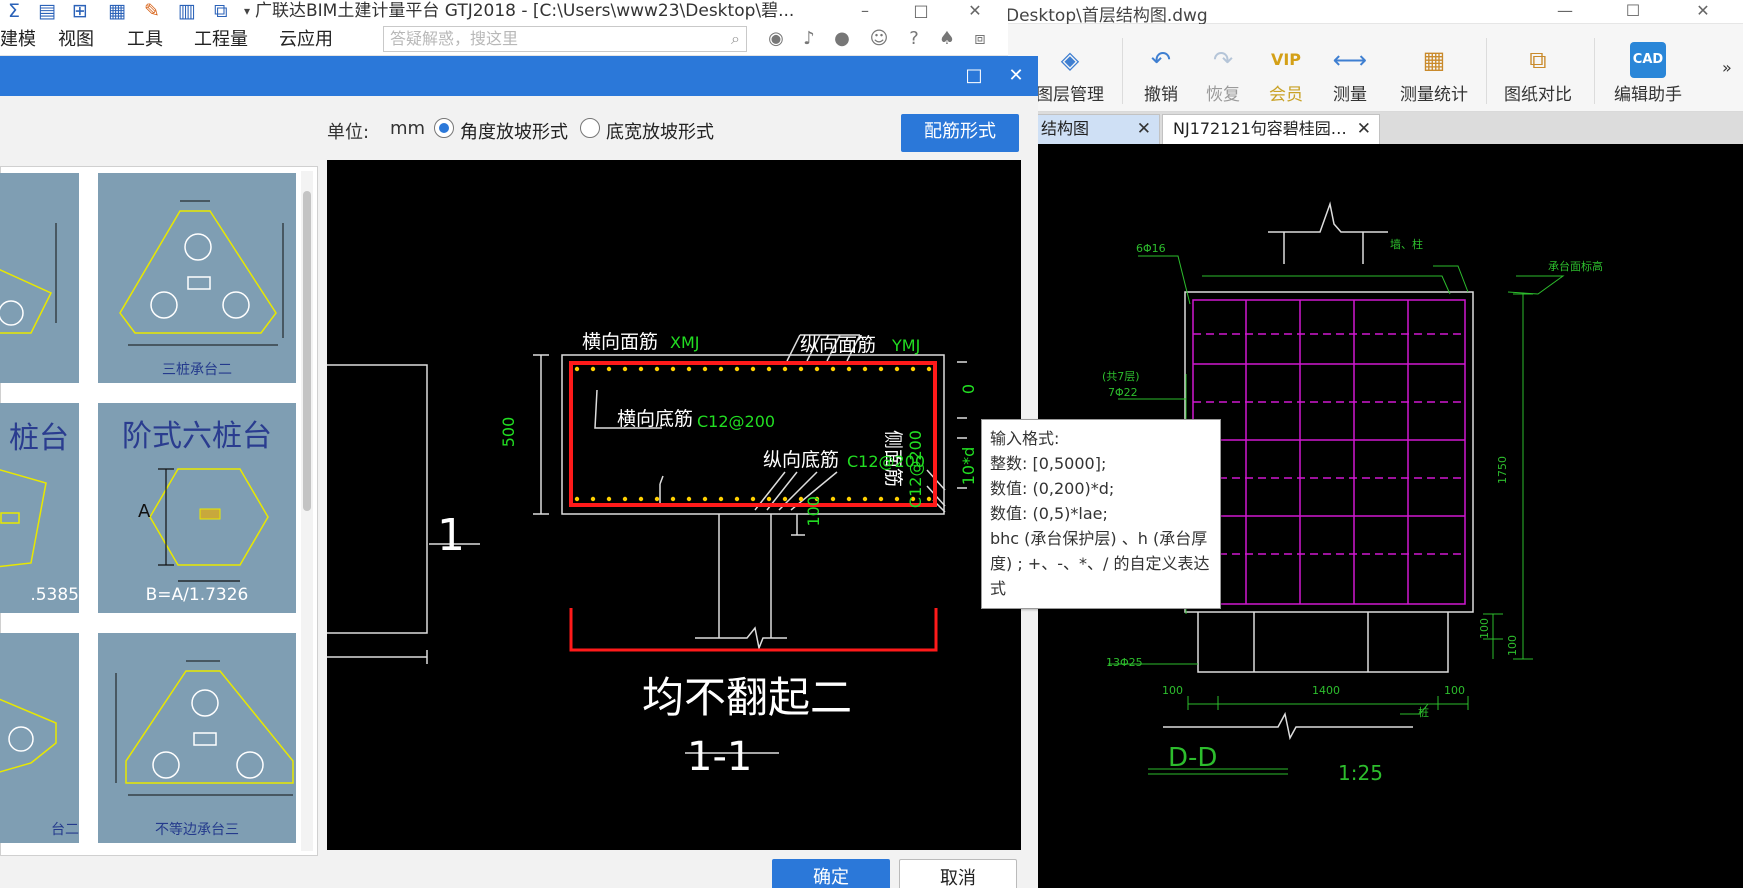 This screenshot has width=1743, height=888. I want to click on dialog-close-button: ✕, so click(1016, 76).